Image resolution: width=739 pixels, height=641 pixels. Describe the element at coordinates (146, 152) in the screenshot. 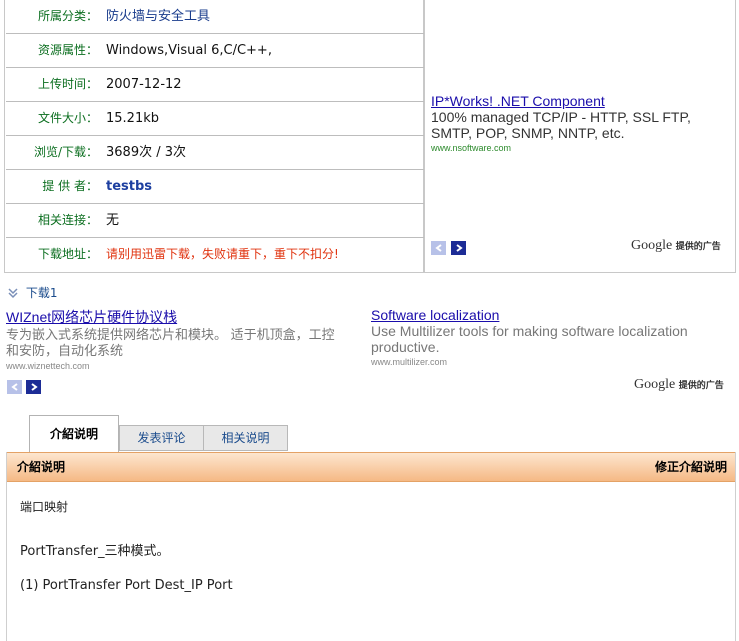

I see `views-downloads-value: 3689次 / 3次` at that location.